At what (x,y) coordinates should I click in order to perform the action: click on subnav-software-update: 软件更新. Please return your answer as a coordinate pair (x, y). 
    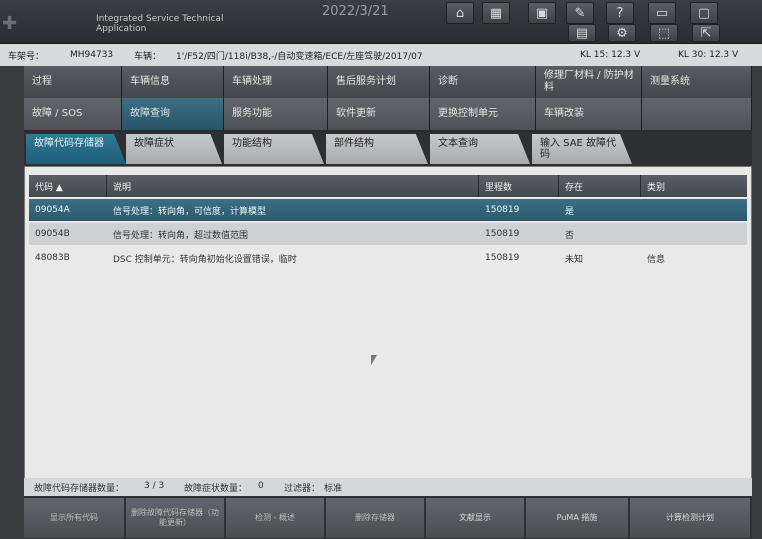
    Looking at the image, I should click on (379, 114).